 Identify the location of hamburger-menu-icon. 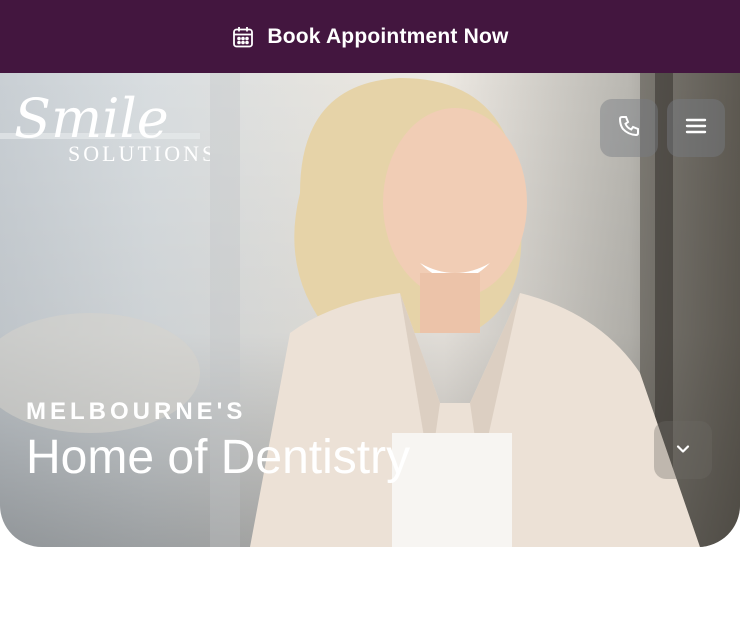
(696, 128).